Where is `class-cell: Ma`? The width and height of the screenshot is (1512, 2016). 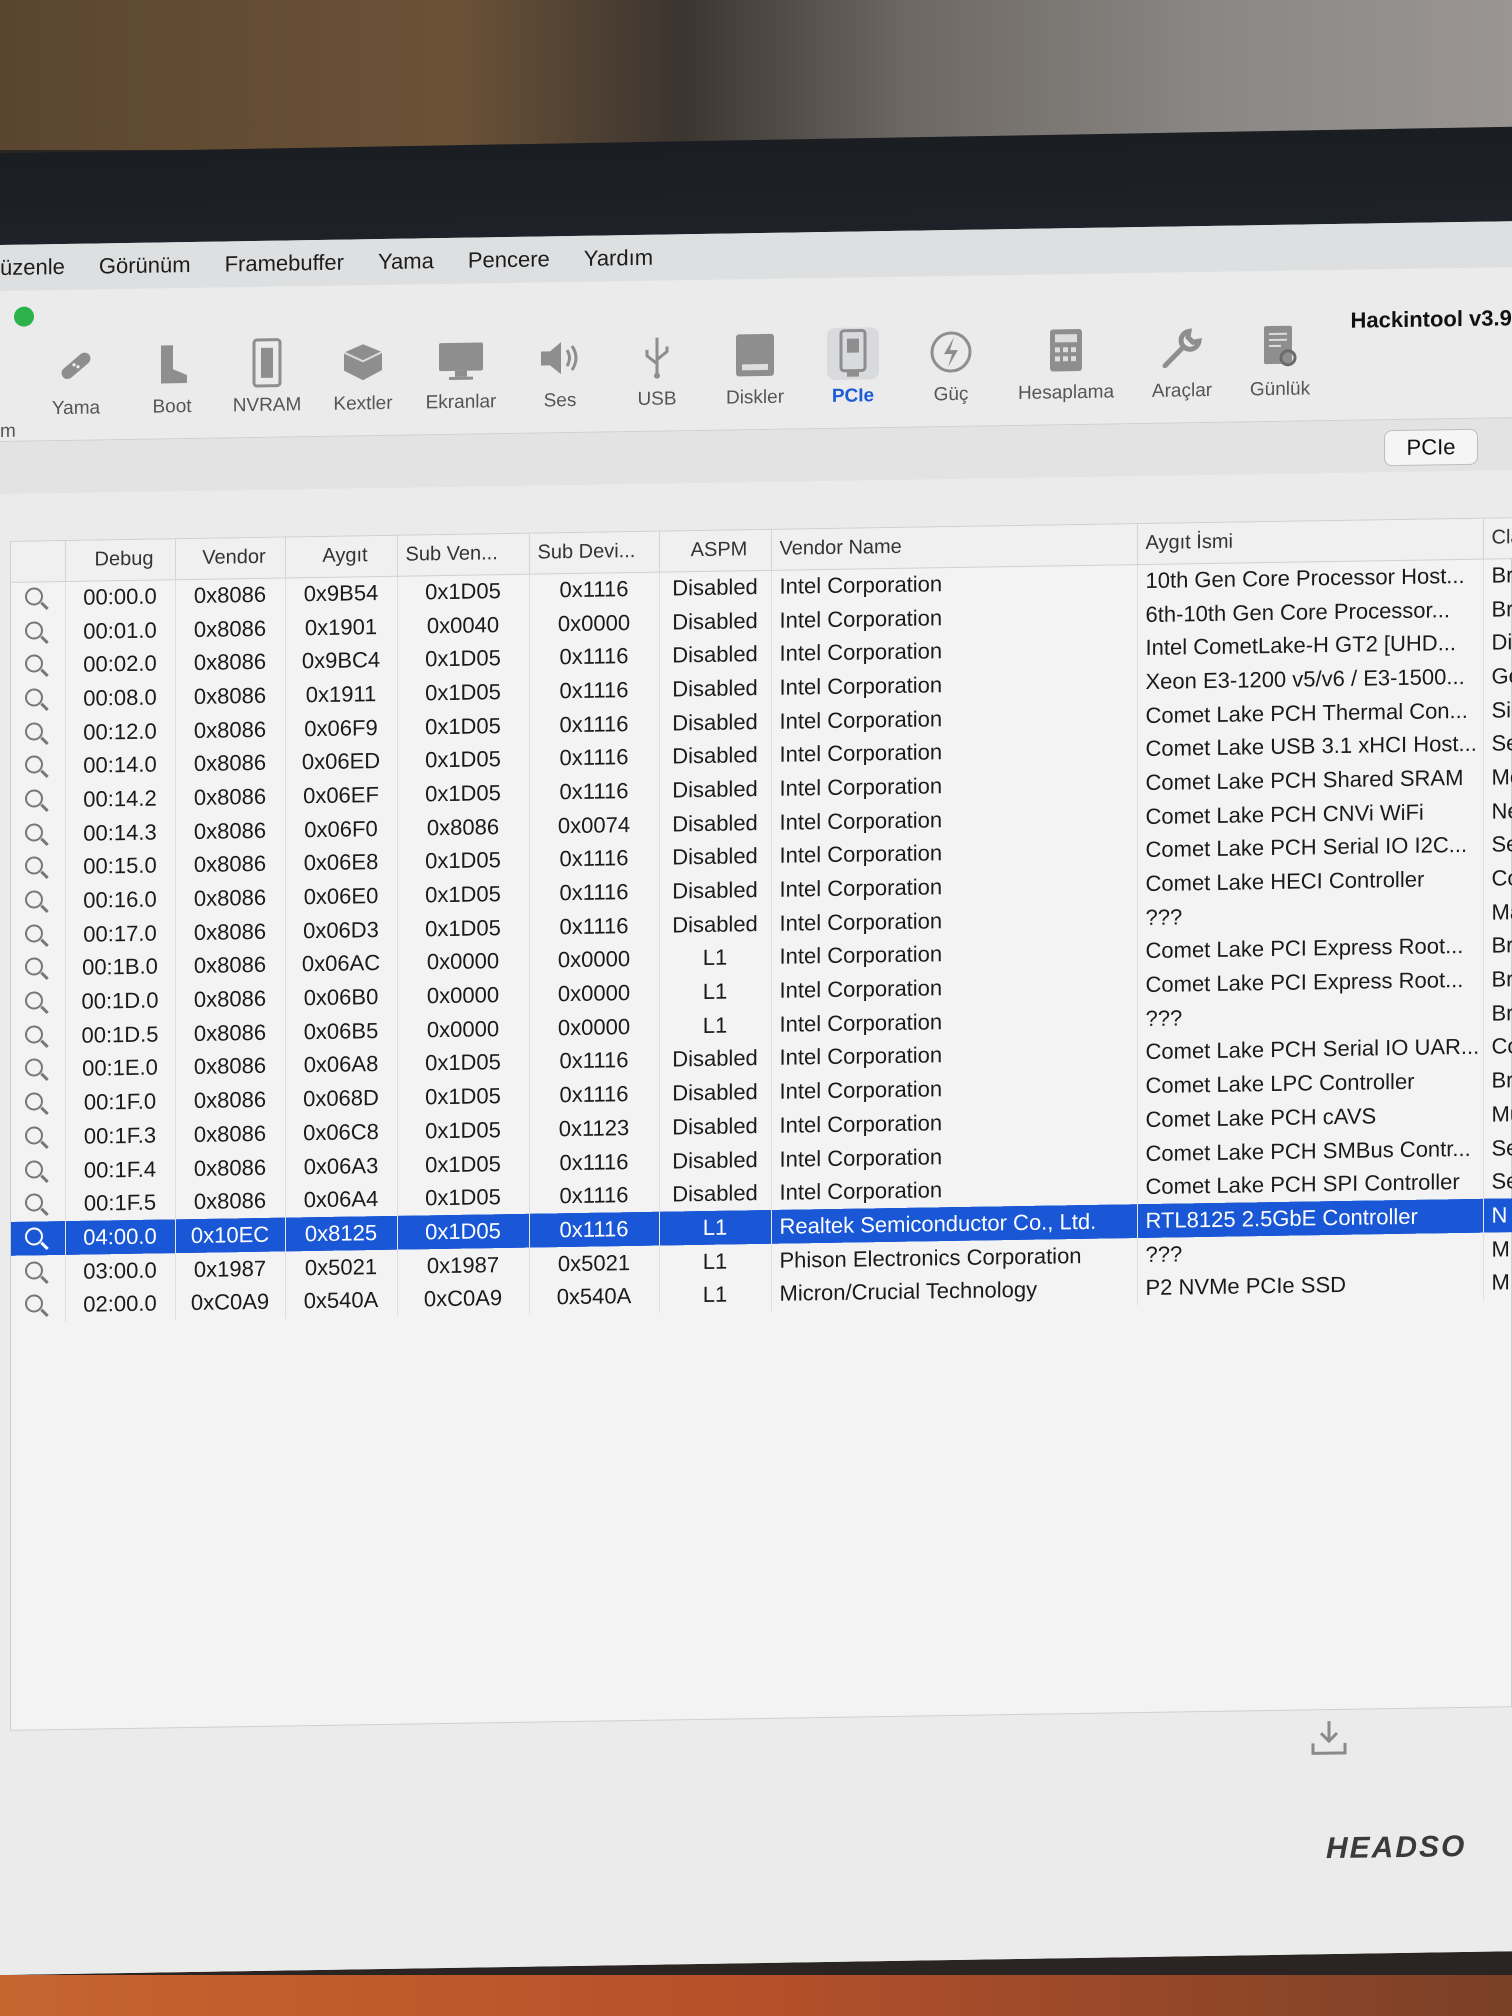
class-cell: Ma is located at coordinates (1497, 912).